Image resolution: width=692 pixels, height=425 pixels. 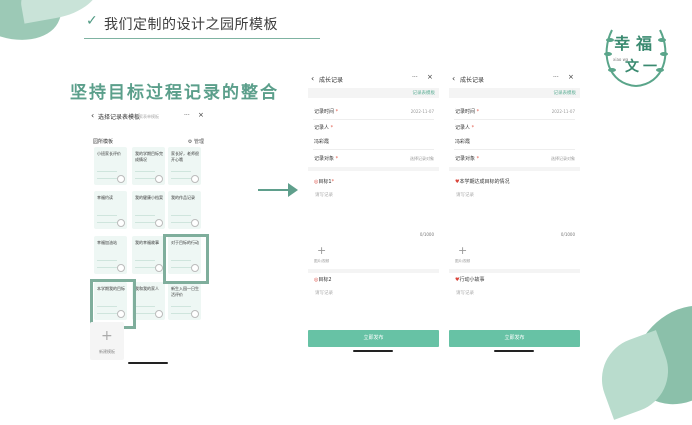 I want to click on template-card: 我的作品记录, so click(x=184, y=210).